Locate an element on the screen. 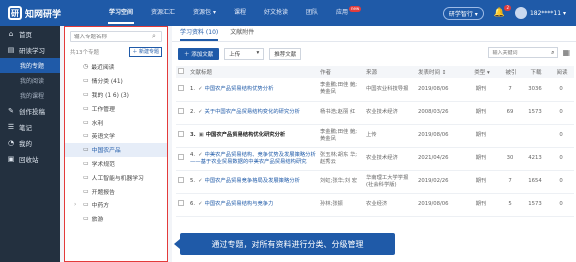 The width and height of the screenshot is (576, 262). topic-item: ▭ 英语文学 is located at coordinates (116, 136).